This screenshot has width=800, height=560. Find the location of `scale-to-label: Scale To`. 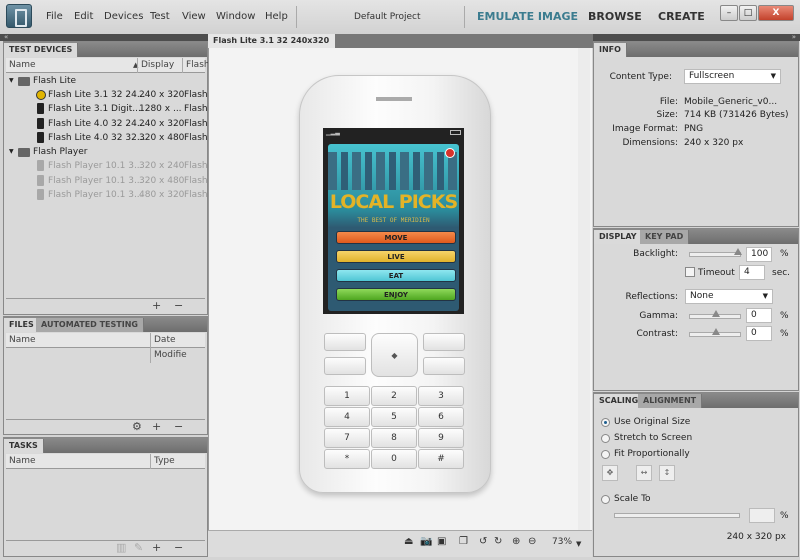

scale-to-label: Scale To is located at coordinates (632, 499).